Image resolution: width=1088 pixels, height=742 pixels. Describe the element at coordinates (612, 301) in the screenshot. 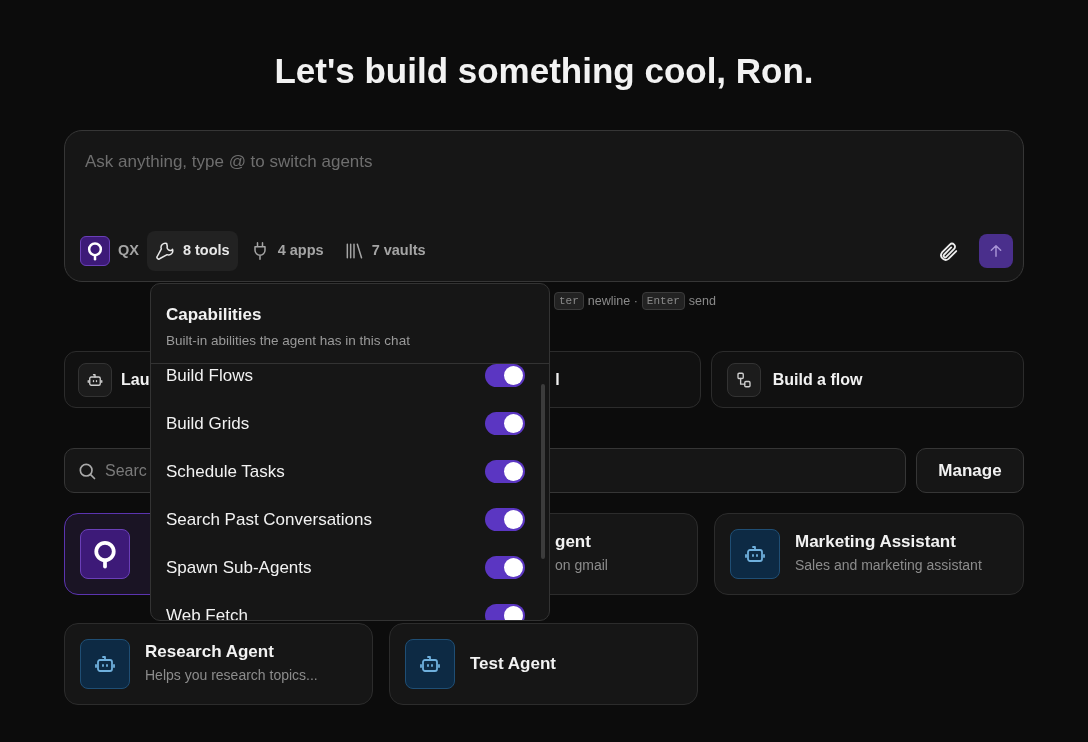

I see `hint-text: newline ·` at that location.